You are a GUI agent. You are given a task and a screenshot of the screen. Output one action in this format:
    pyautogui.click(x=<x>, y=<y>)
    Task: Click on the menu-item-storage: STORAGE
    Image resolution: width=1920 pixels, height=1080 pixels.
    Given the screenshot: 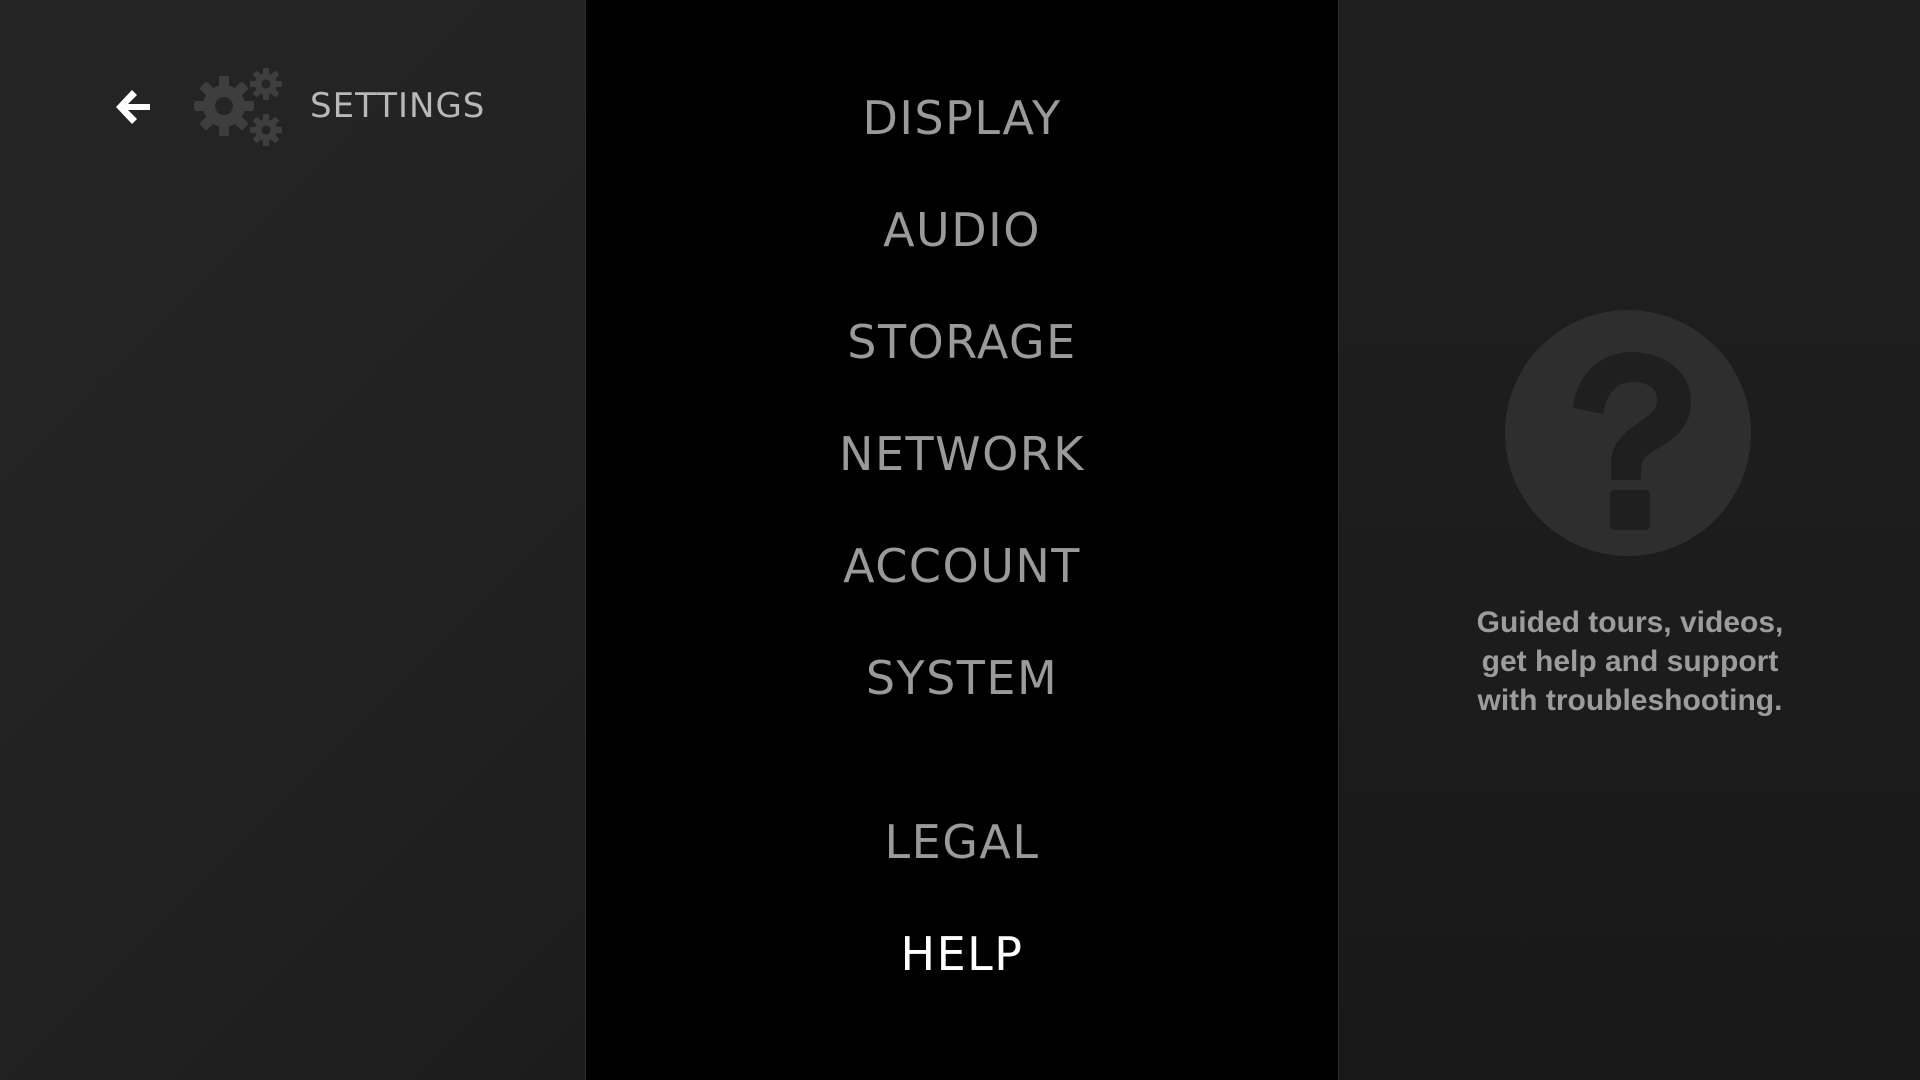 What is the action you would take?
    pyautogui.click(x=962, y=342)
    